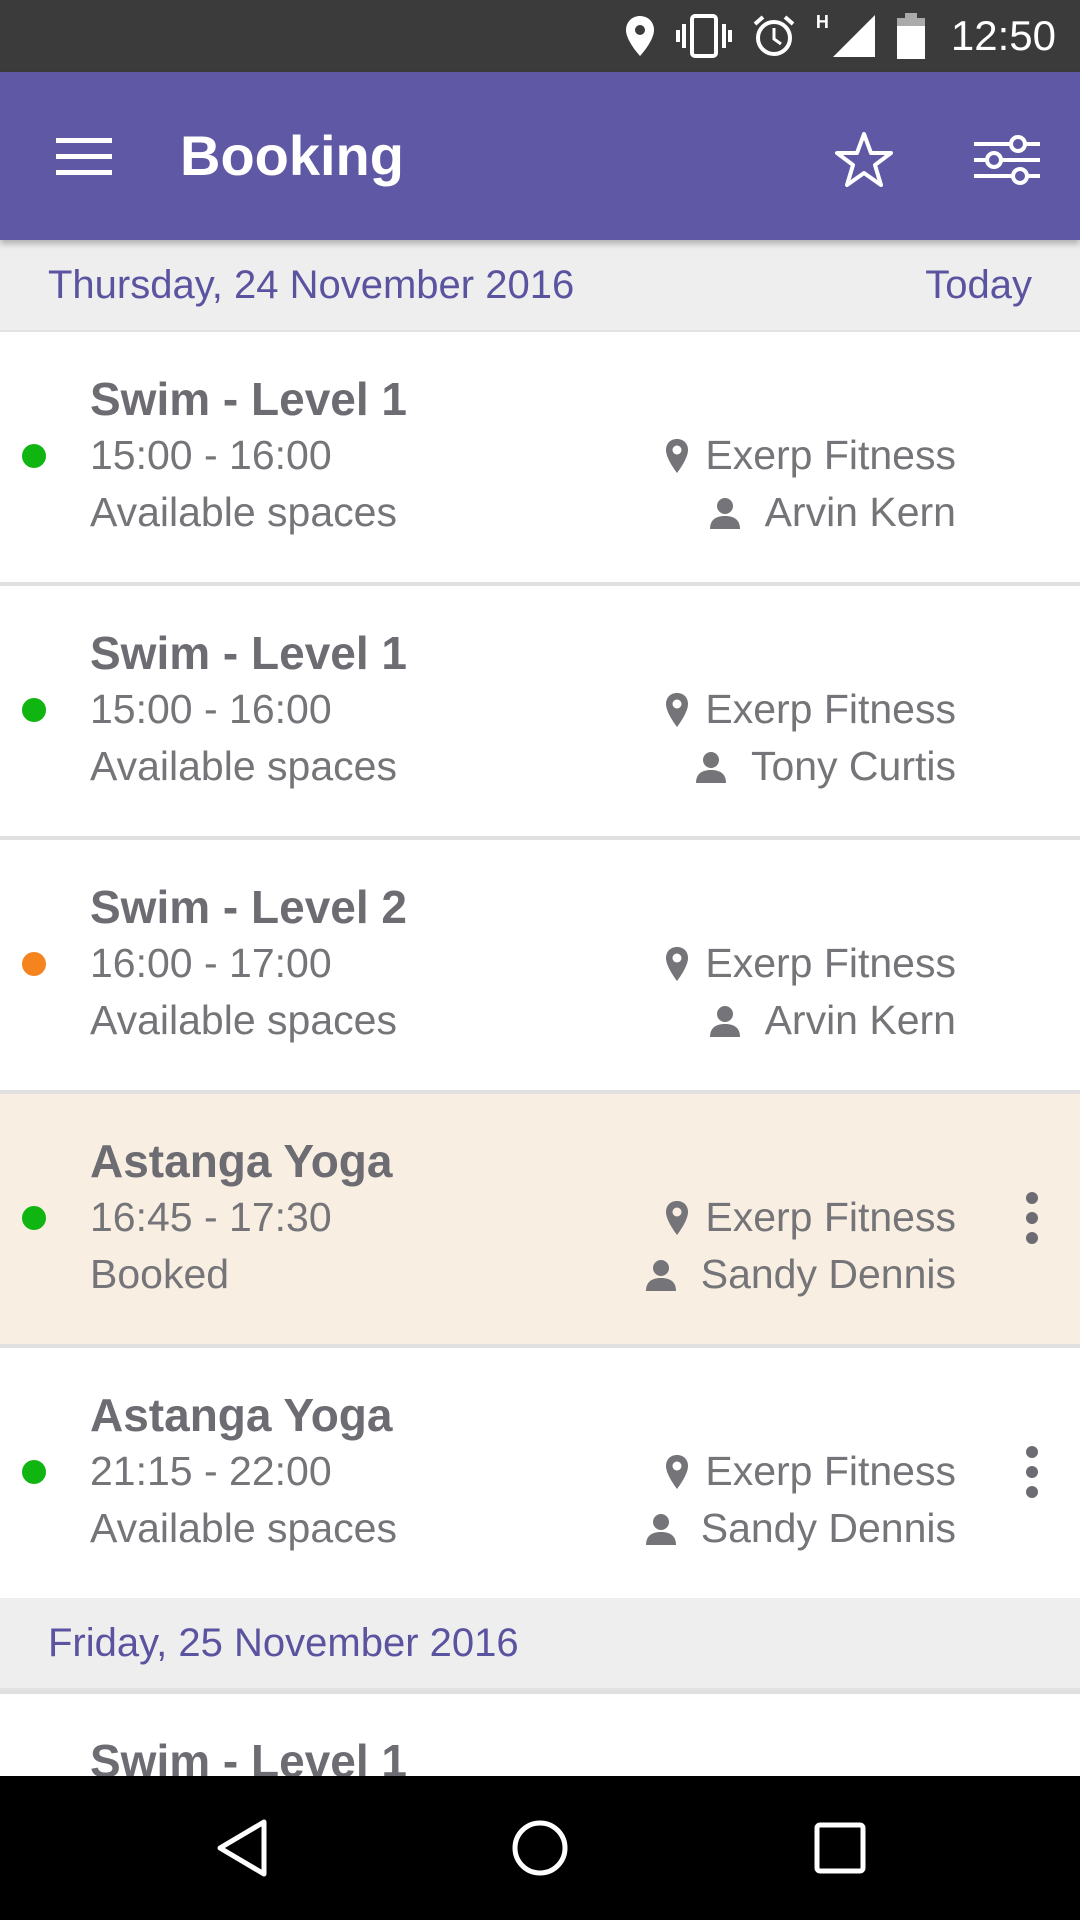 The image size is (1080, 1920). Describe the element at coordinates (822, 22) in the screenshot. I see `network-type-label: H` at that location.